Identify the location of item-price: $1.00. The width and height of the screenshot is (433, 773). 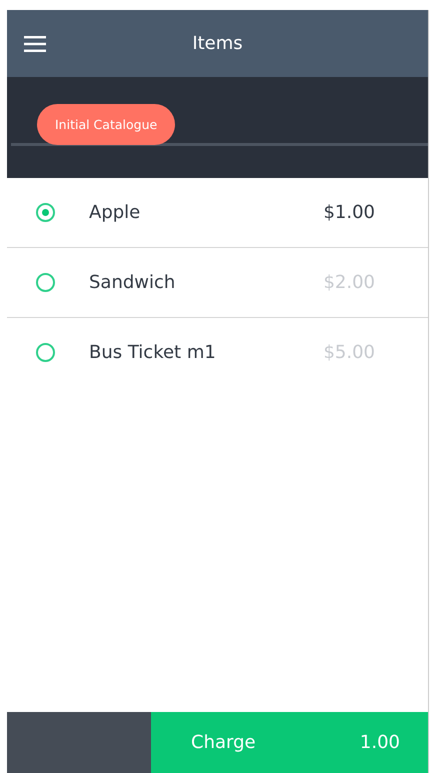
(349, 212).